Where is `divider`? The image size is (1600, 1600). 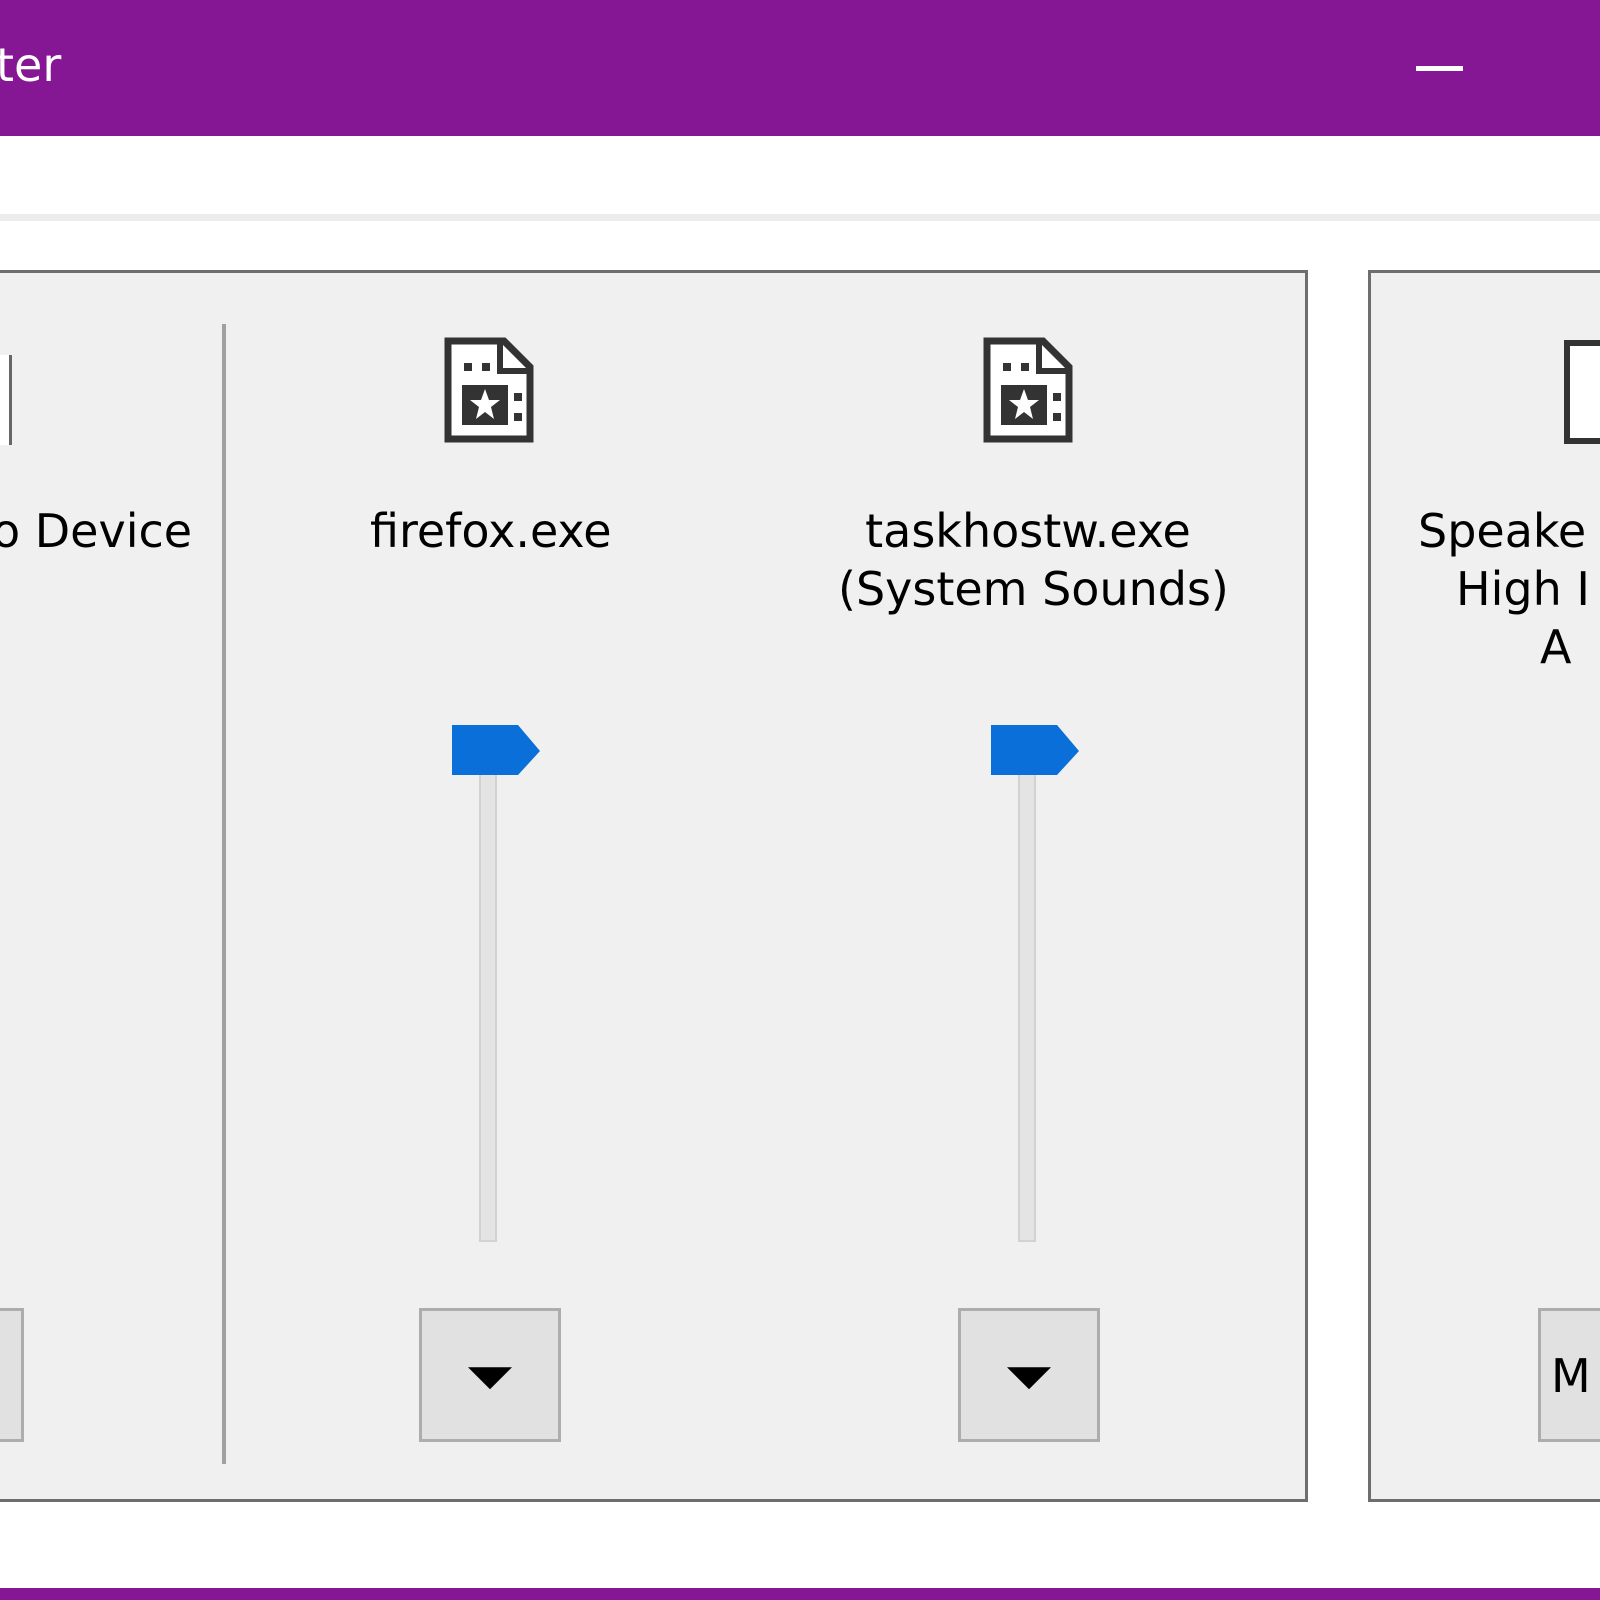
divider is located at coordinates (800, 217).